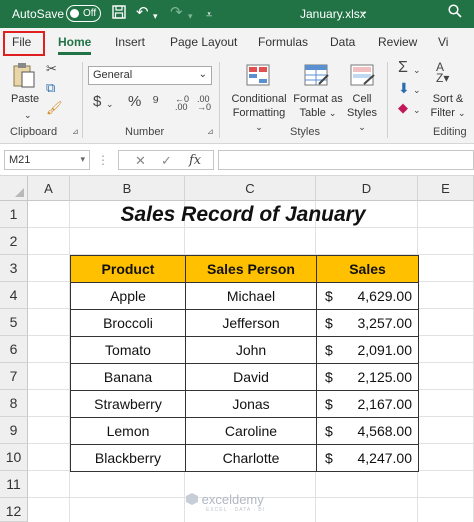 The height and width of the screenshot is (522, 474). I want to click on redo-dropdown-icon: ▾, so click(190, 16).